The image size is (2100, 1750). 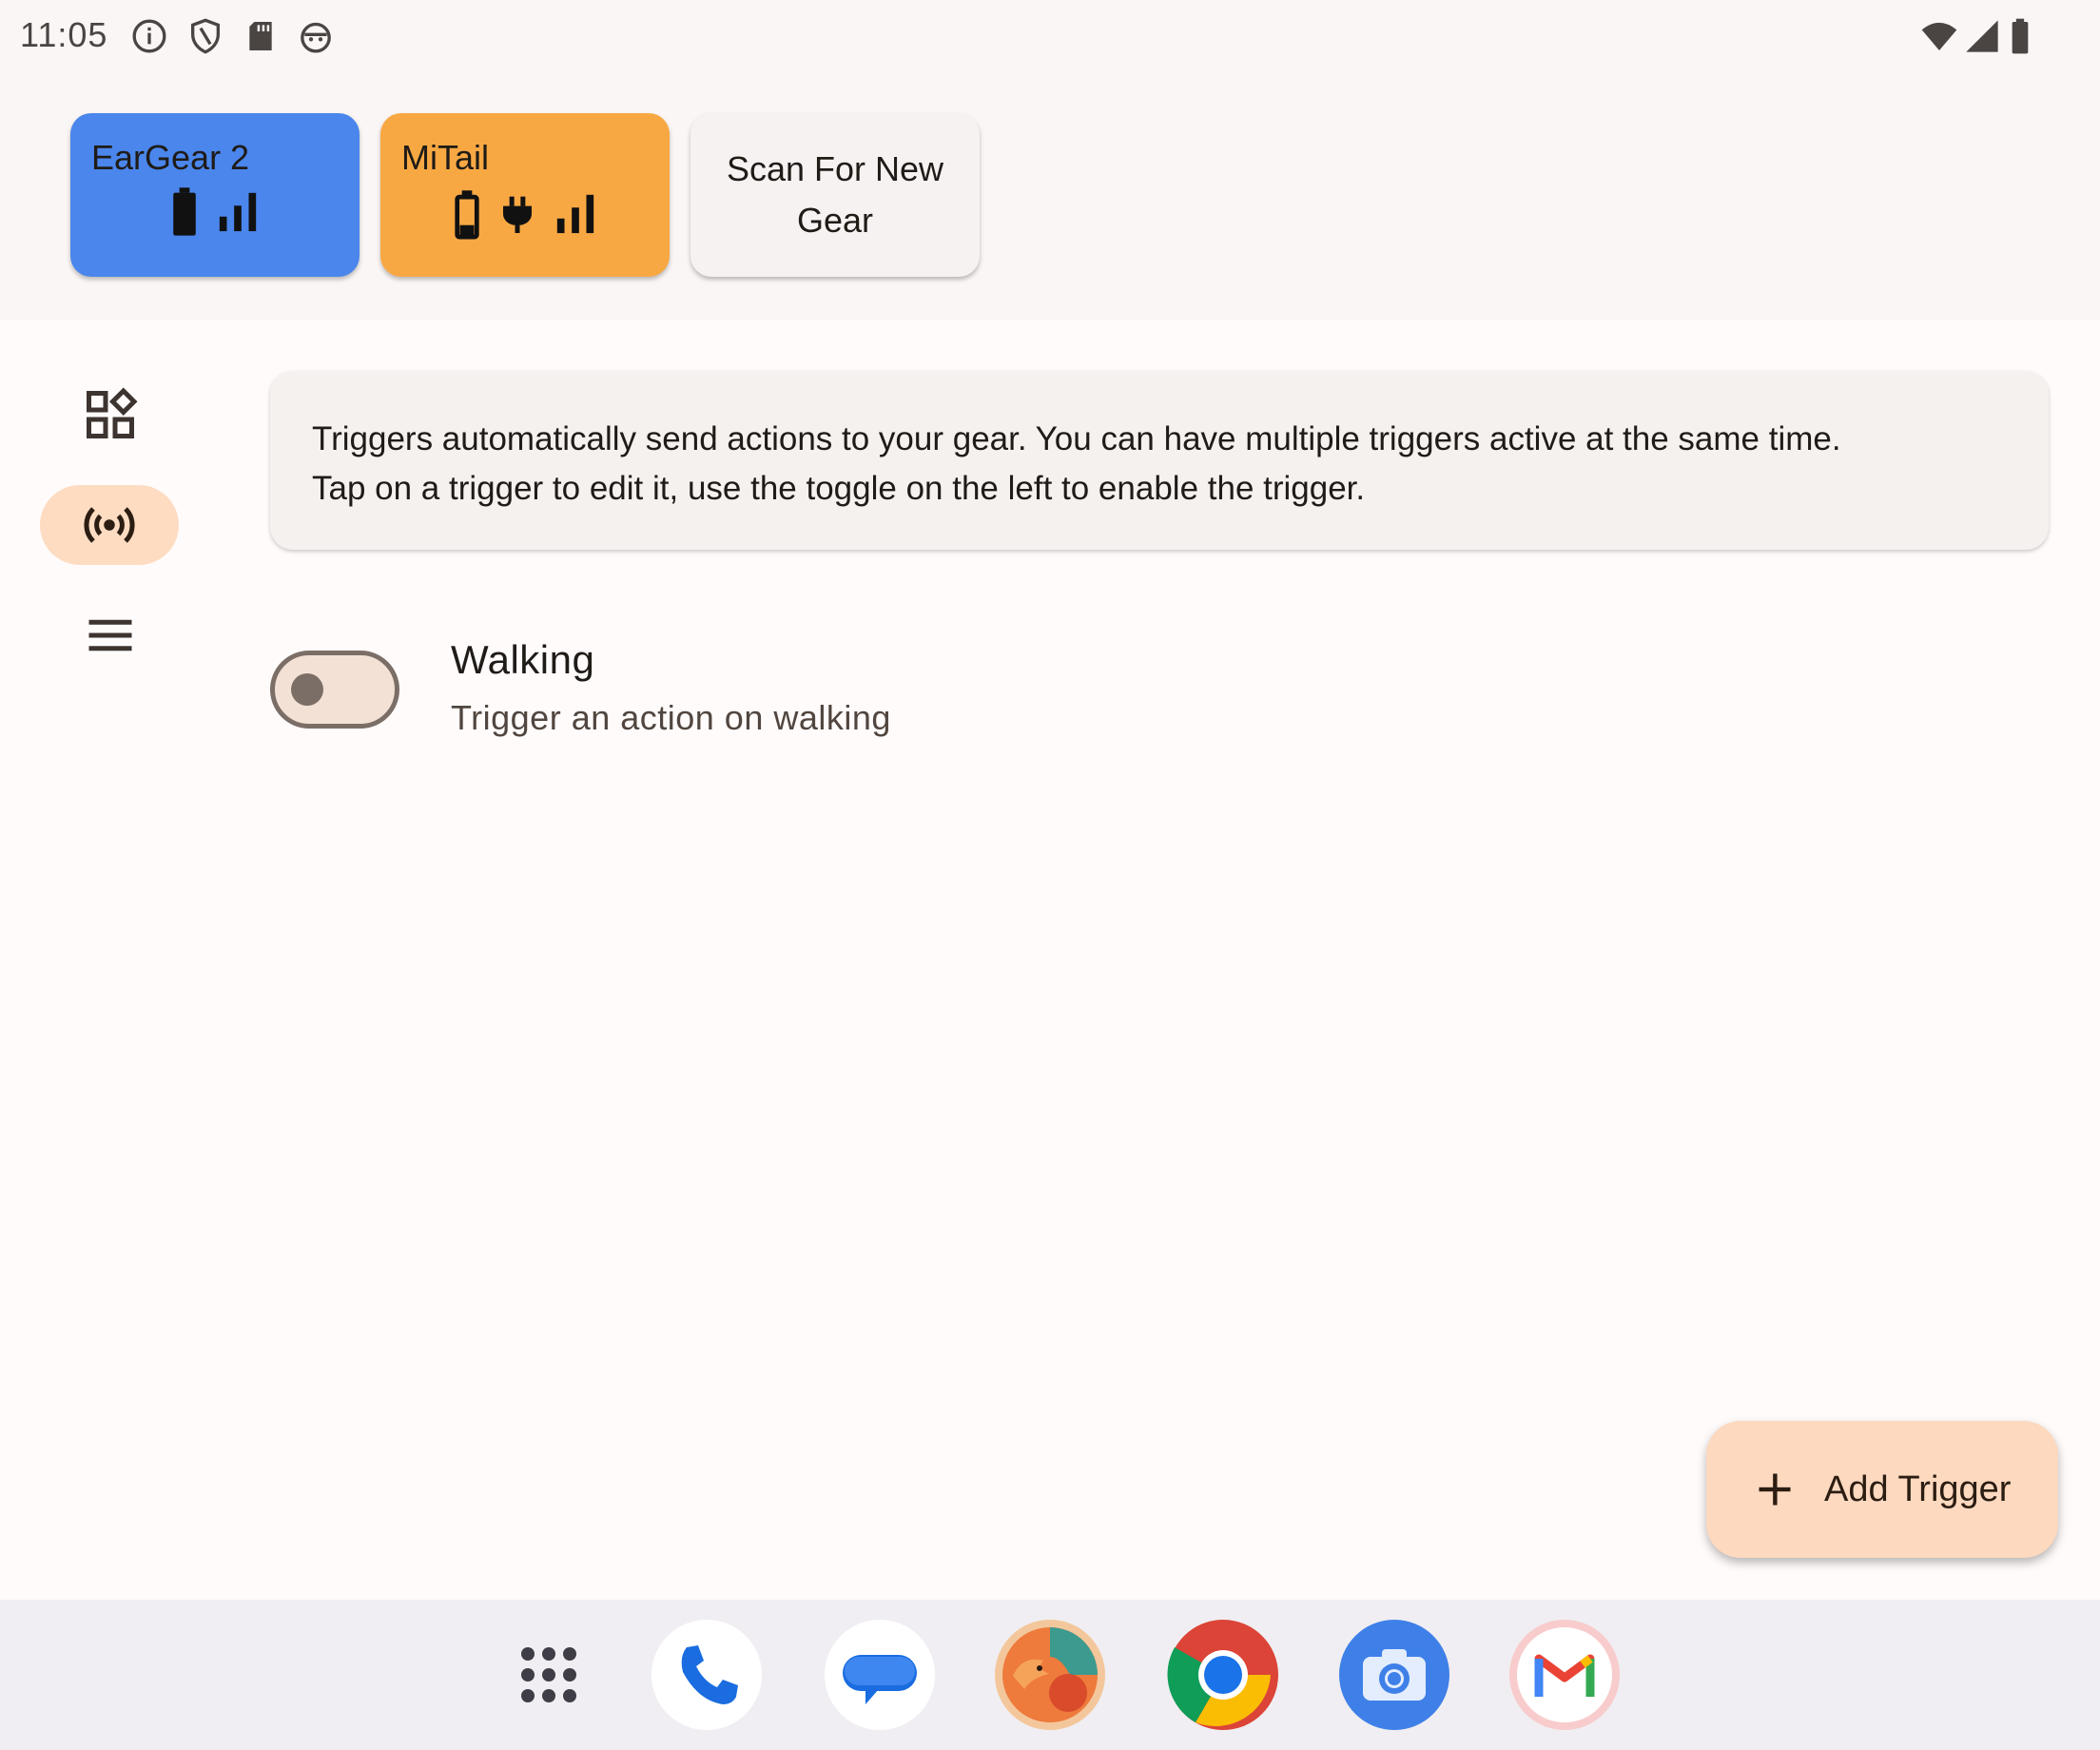 What do you see at coordinates (835, 168) in the screenshot?
I see `scan-label-line1: Scan For New` at bounding box center [835, 168].